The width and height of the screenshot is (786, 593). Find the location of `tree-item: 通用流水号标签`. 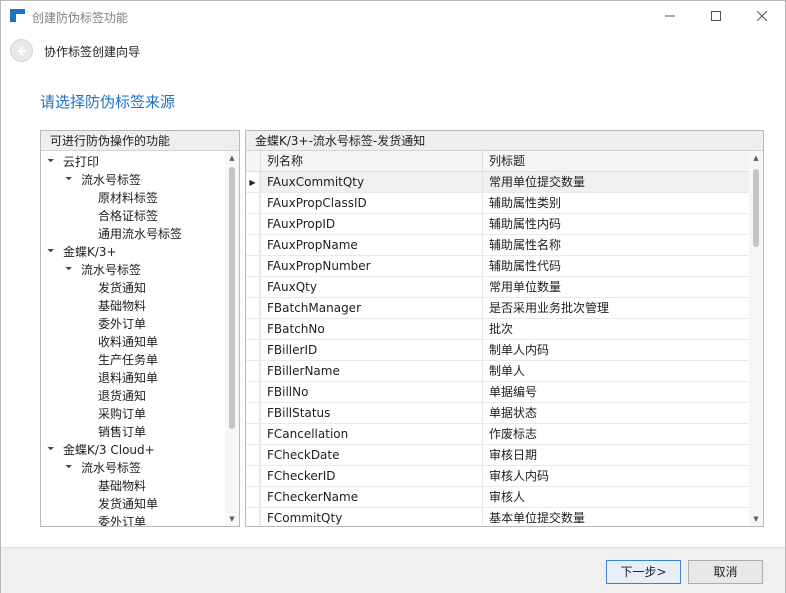

tree-item: 通用流水号标签 is located at coordinates (140, 234).